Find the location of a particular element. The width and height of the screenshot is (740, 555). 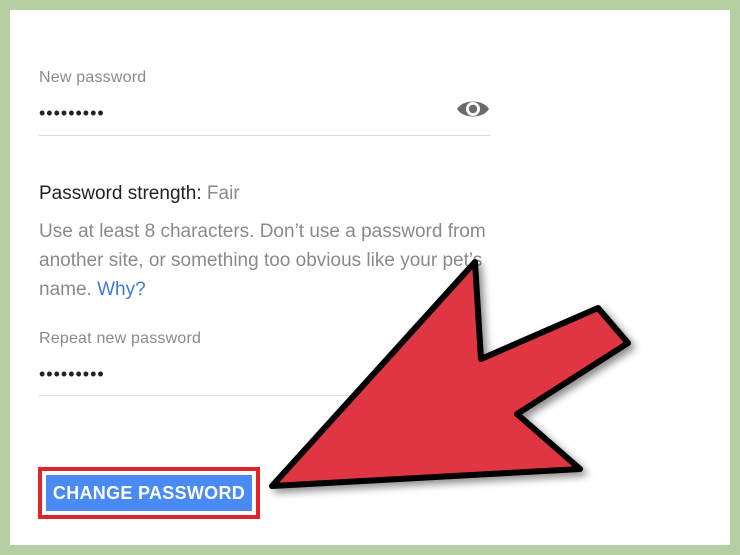

password-strength-label: Password strength: is located at coordinates (120, 193).